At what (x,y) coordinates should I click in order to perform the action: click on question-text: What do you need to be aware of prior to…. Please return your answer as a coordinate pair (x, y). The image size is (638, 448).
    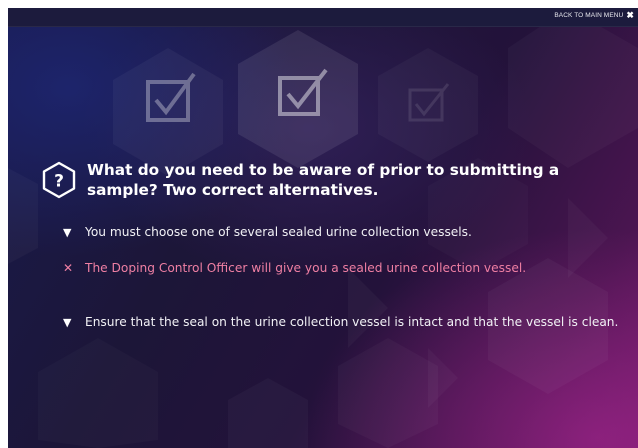
    Looking at the image, I should click on (323, 180).